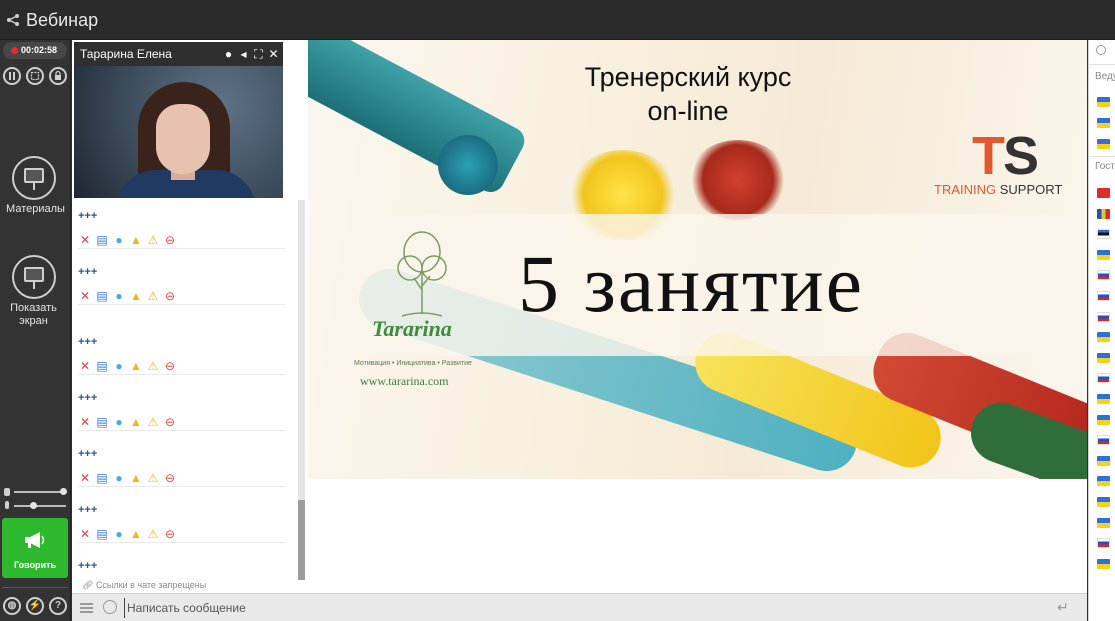 Image resolution: width=1115 pixels, height=621 pixels. Describe the element at coordinates (301, 390) in the screenshot. I see `chat-scrollbar` at that location.